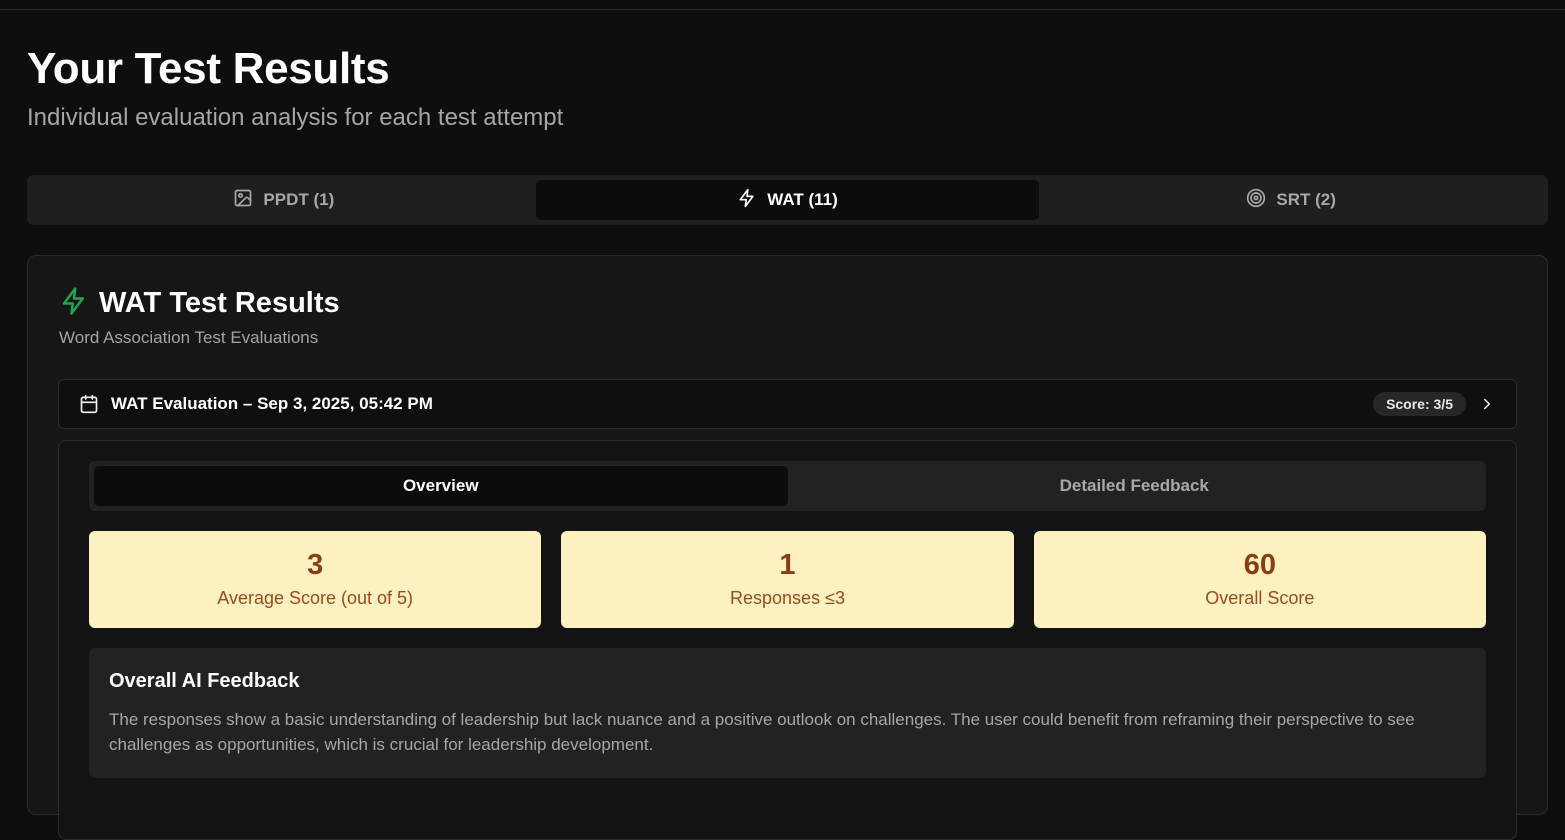 The image size is (1565, 840). What do you see at coordinates (243, 200) in the screenshot?
I see `image-icon` at bounding box center [243, 200].